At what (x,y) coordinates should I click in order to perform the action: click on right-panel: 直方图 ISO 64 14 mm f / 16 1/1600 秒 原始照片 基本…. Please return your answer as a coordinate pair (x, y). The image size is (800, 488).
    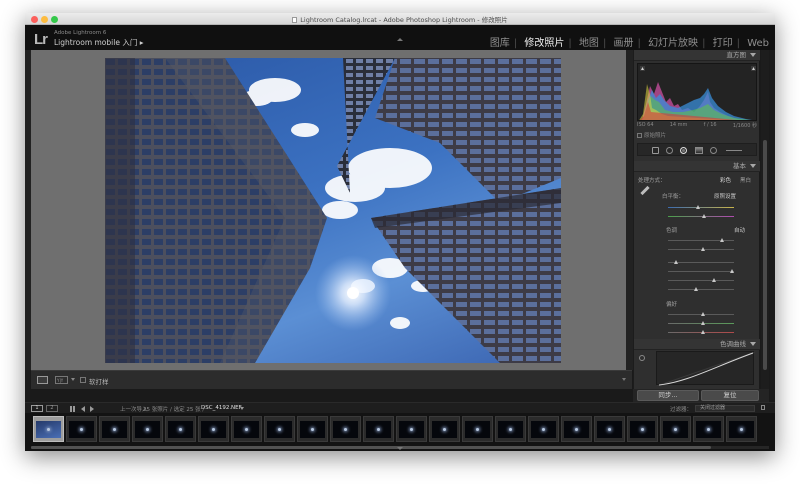
    Looking at the image, I should click on (696, 219).